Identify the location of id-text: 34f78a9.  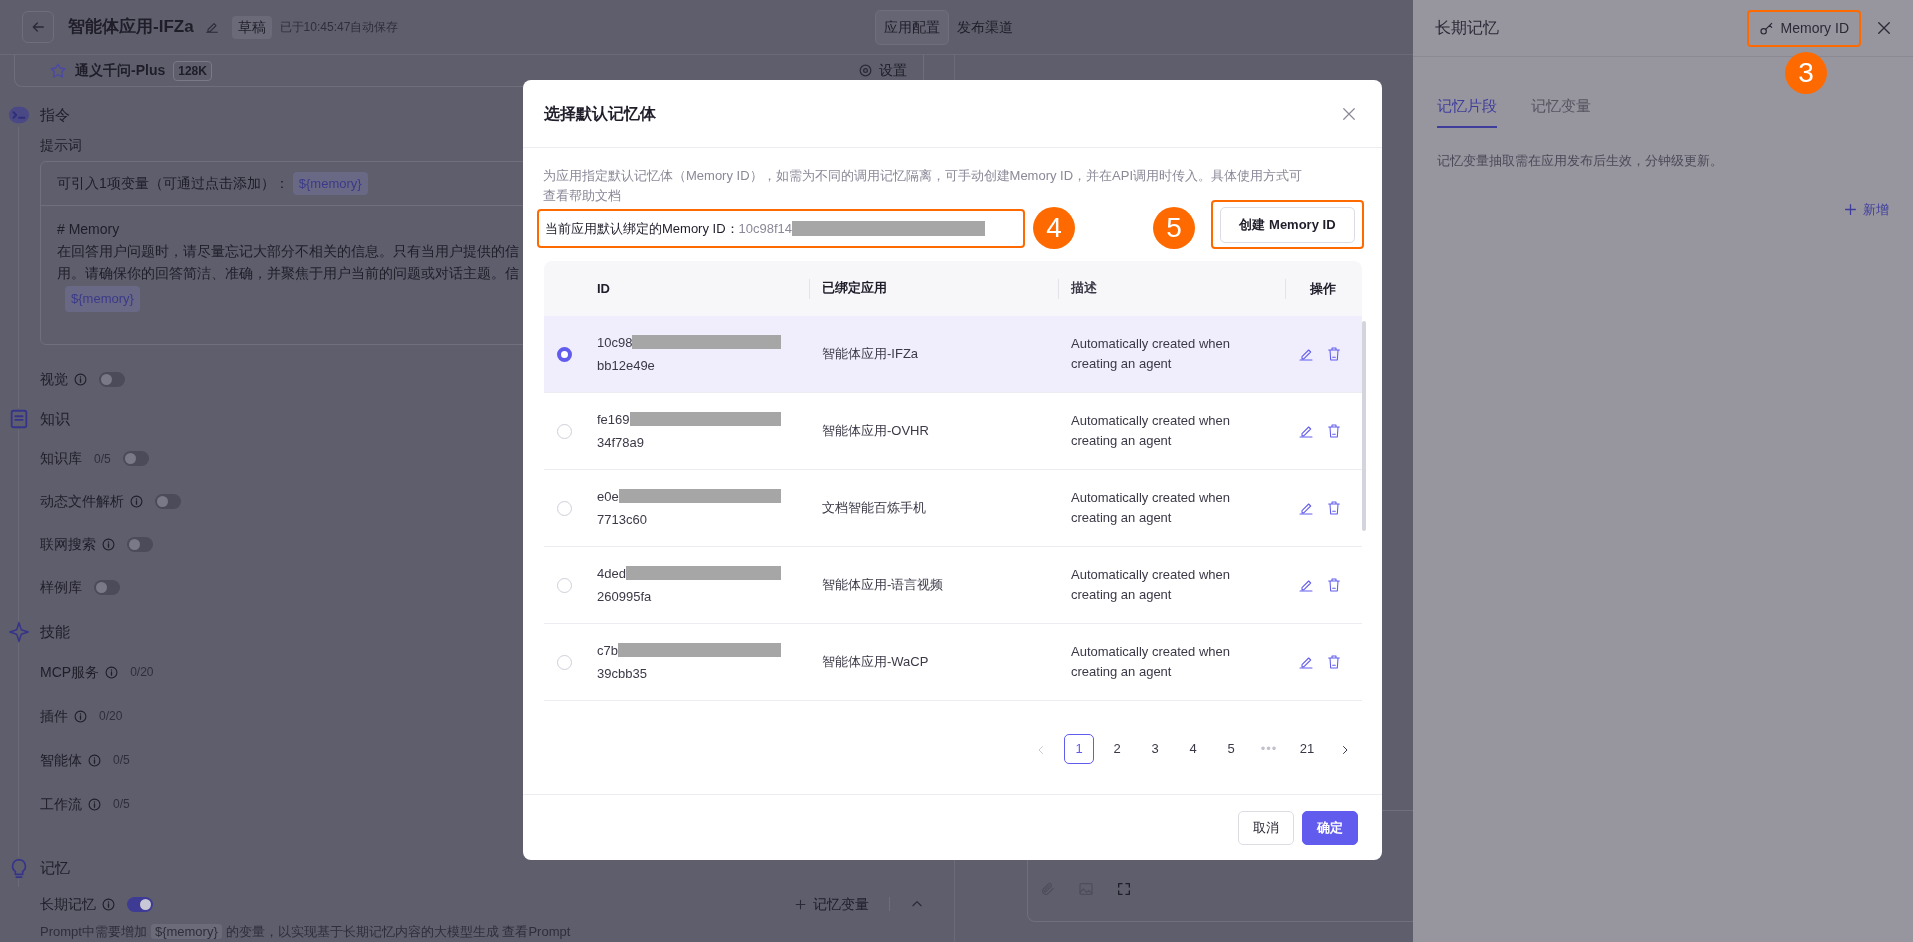
(620, 443).